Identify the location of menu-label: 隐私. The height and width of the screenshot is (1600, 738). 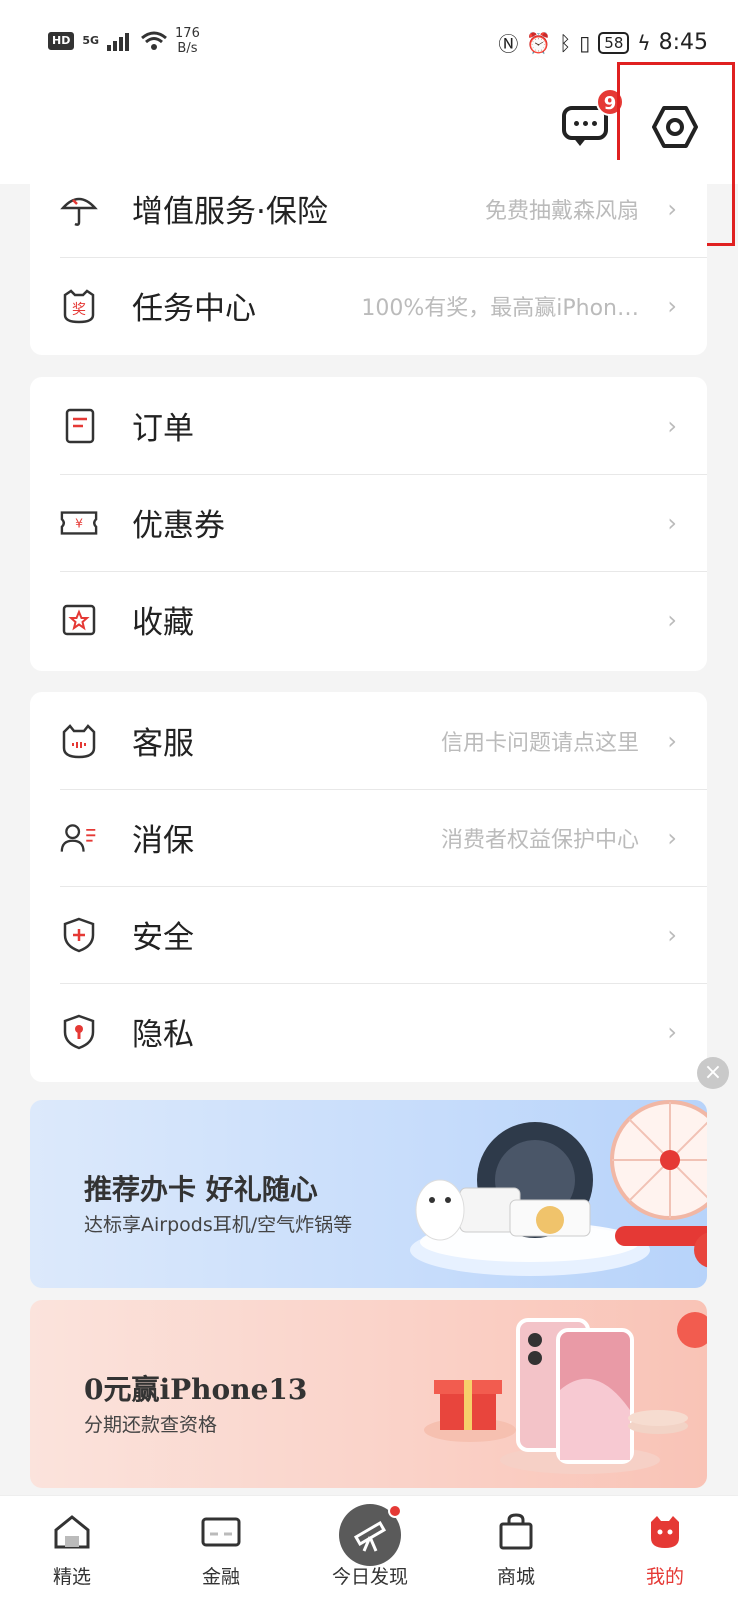
(163, 1035).